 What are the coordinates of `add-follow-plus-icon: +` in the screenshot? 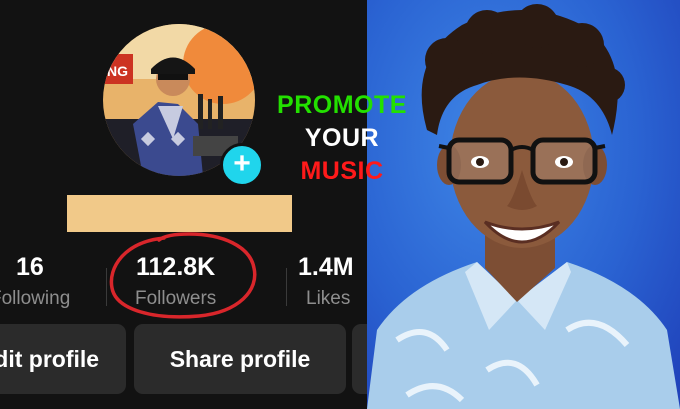 It's located at (242, 165).